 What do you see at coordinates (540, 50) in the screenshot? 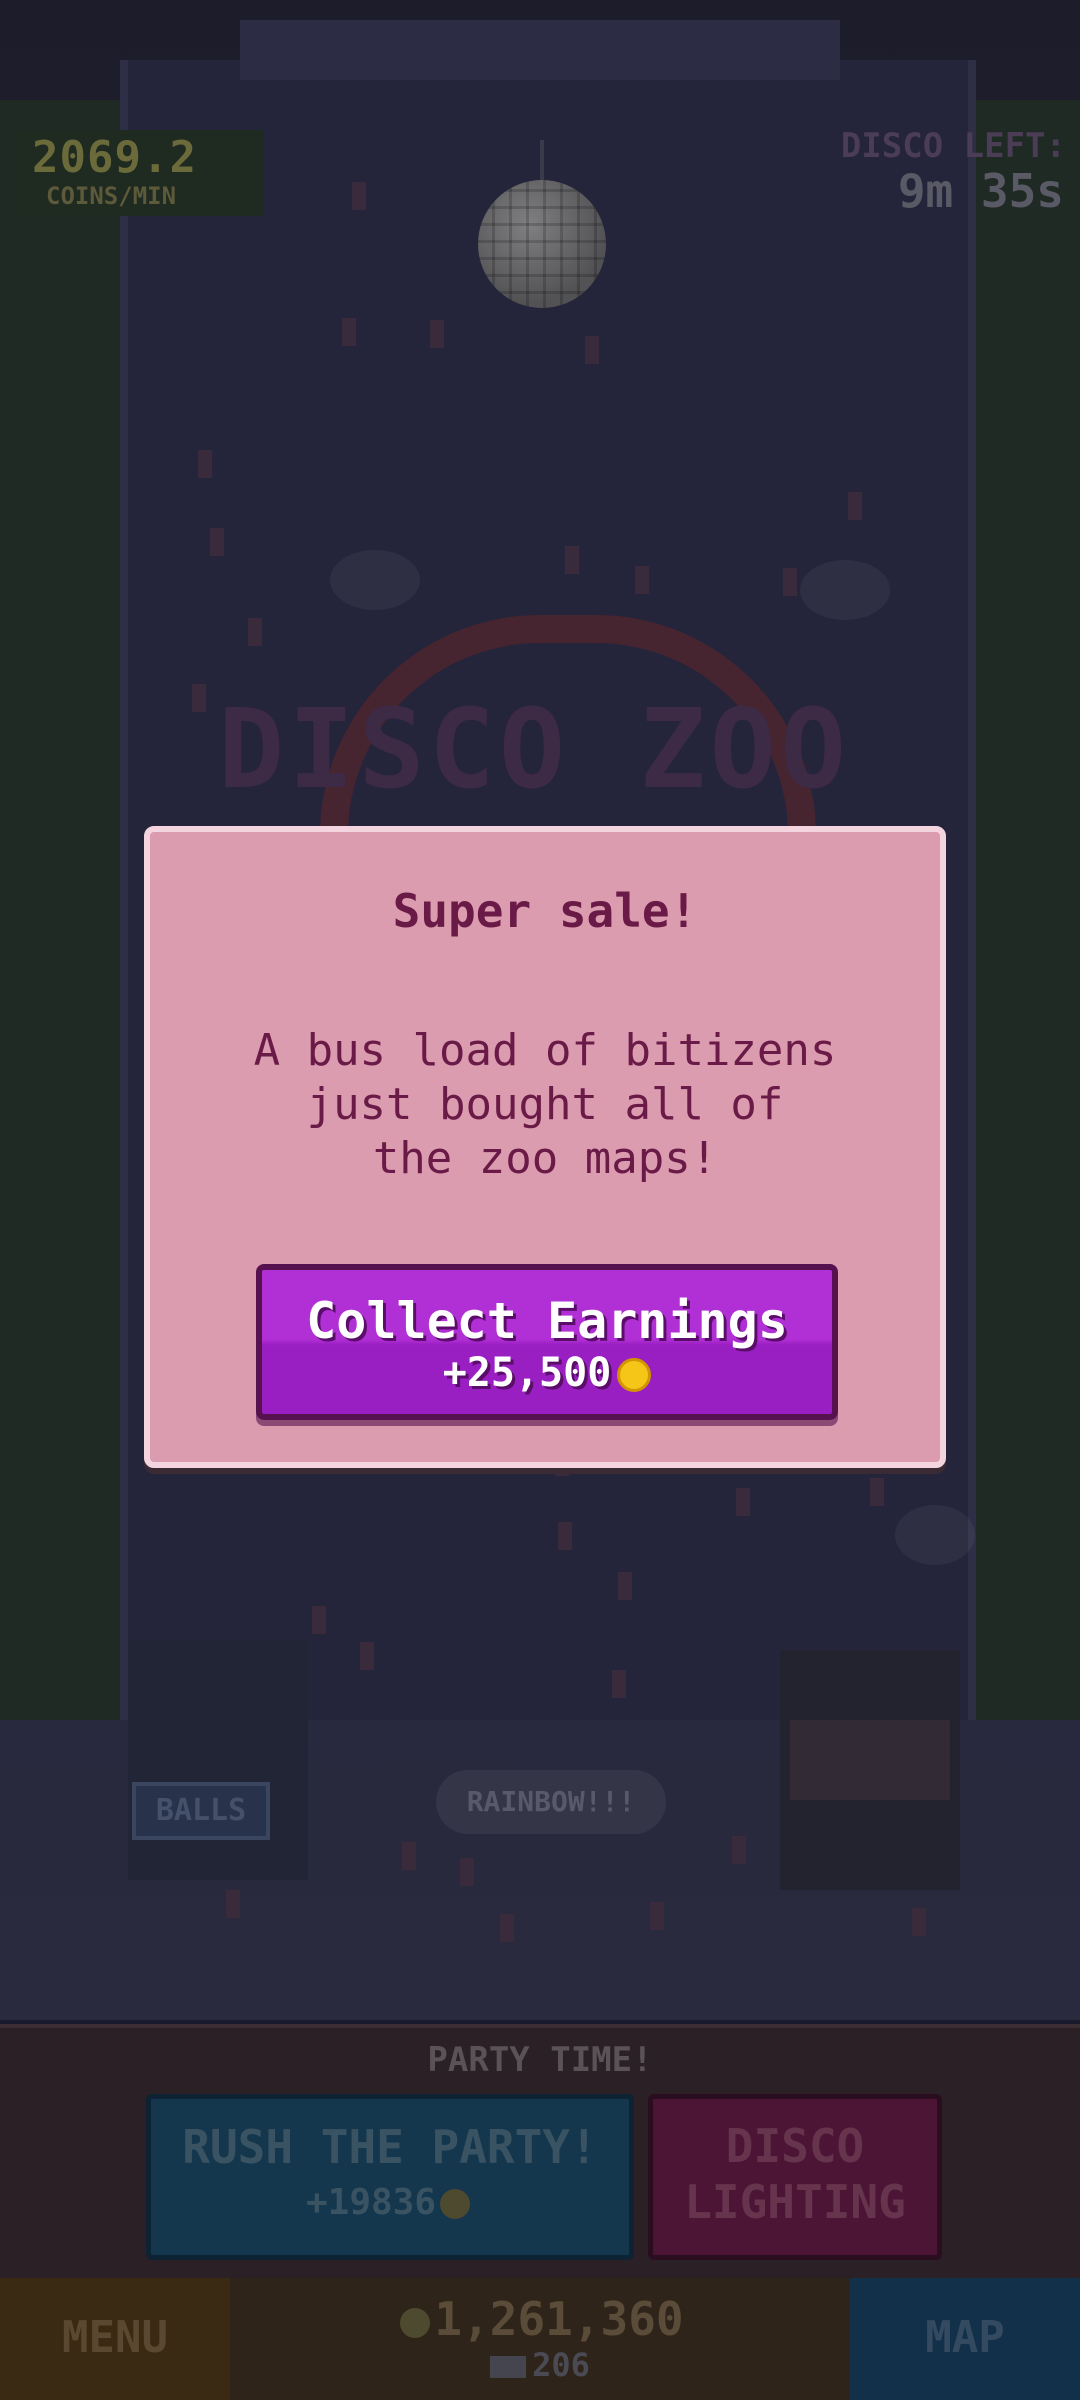
I see `stage-roof` at bounding box center [540, 50].